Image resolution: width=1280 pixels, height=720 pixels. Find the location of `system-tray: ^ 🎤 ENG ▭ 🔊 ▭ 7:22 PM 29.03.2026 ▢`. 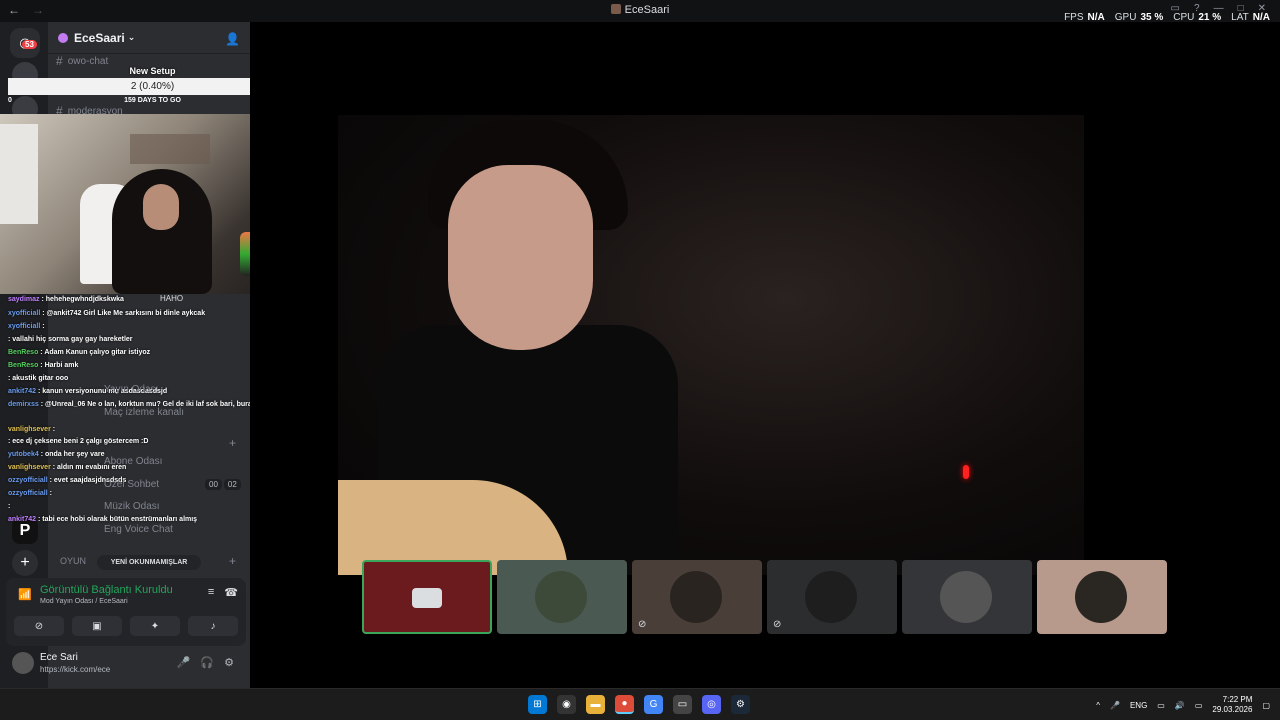

system-tray: ^ 🎤 ENG ▭ 🔊 ▭ 7:22 PM 29.03.2026 ▢ is located at coordinates (1183, 705).